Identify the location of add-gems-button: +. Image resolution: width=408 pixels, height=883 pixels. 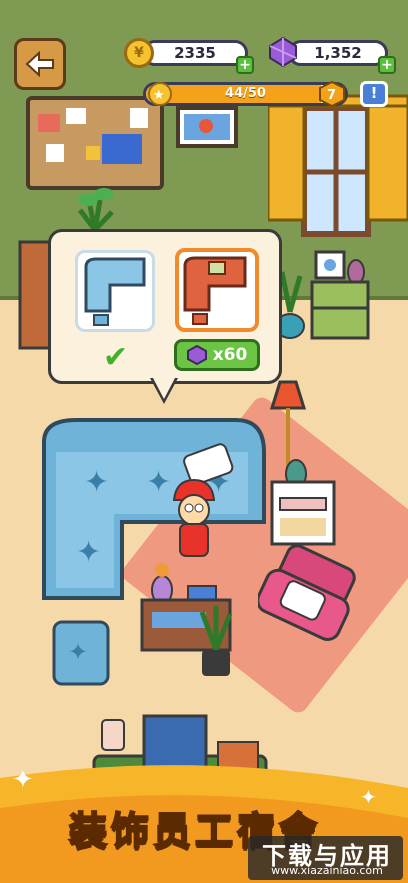
(387, 65).